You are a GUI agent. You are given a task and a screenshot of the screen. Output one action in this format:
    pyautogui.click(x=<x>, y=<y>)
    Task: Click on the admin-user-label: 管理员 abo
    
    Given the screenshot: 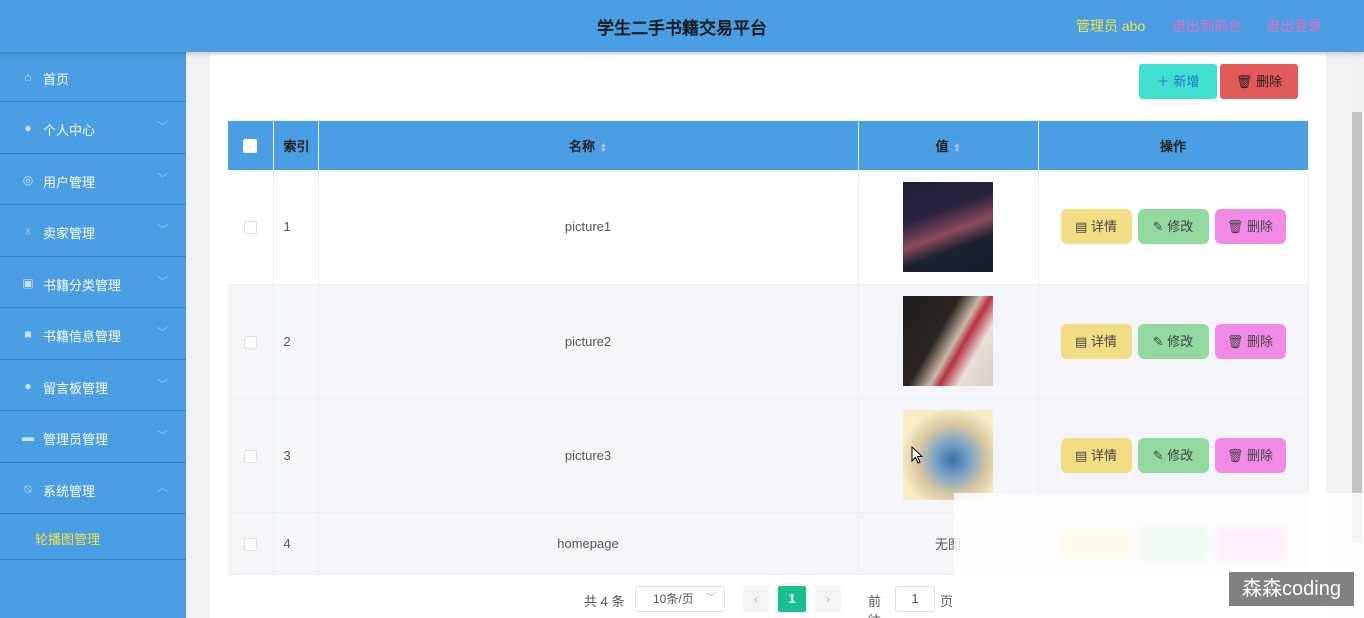 What is the action you would take?
    pyautogui.click(x=1111, y=26)
    